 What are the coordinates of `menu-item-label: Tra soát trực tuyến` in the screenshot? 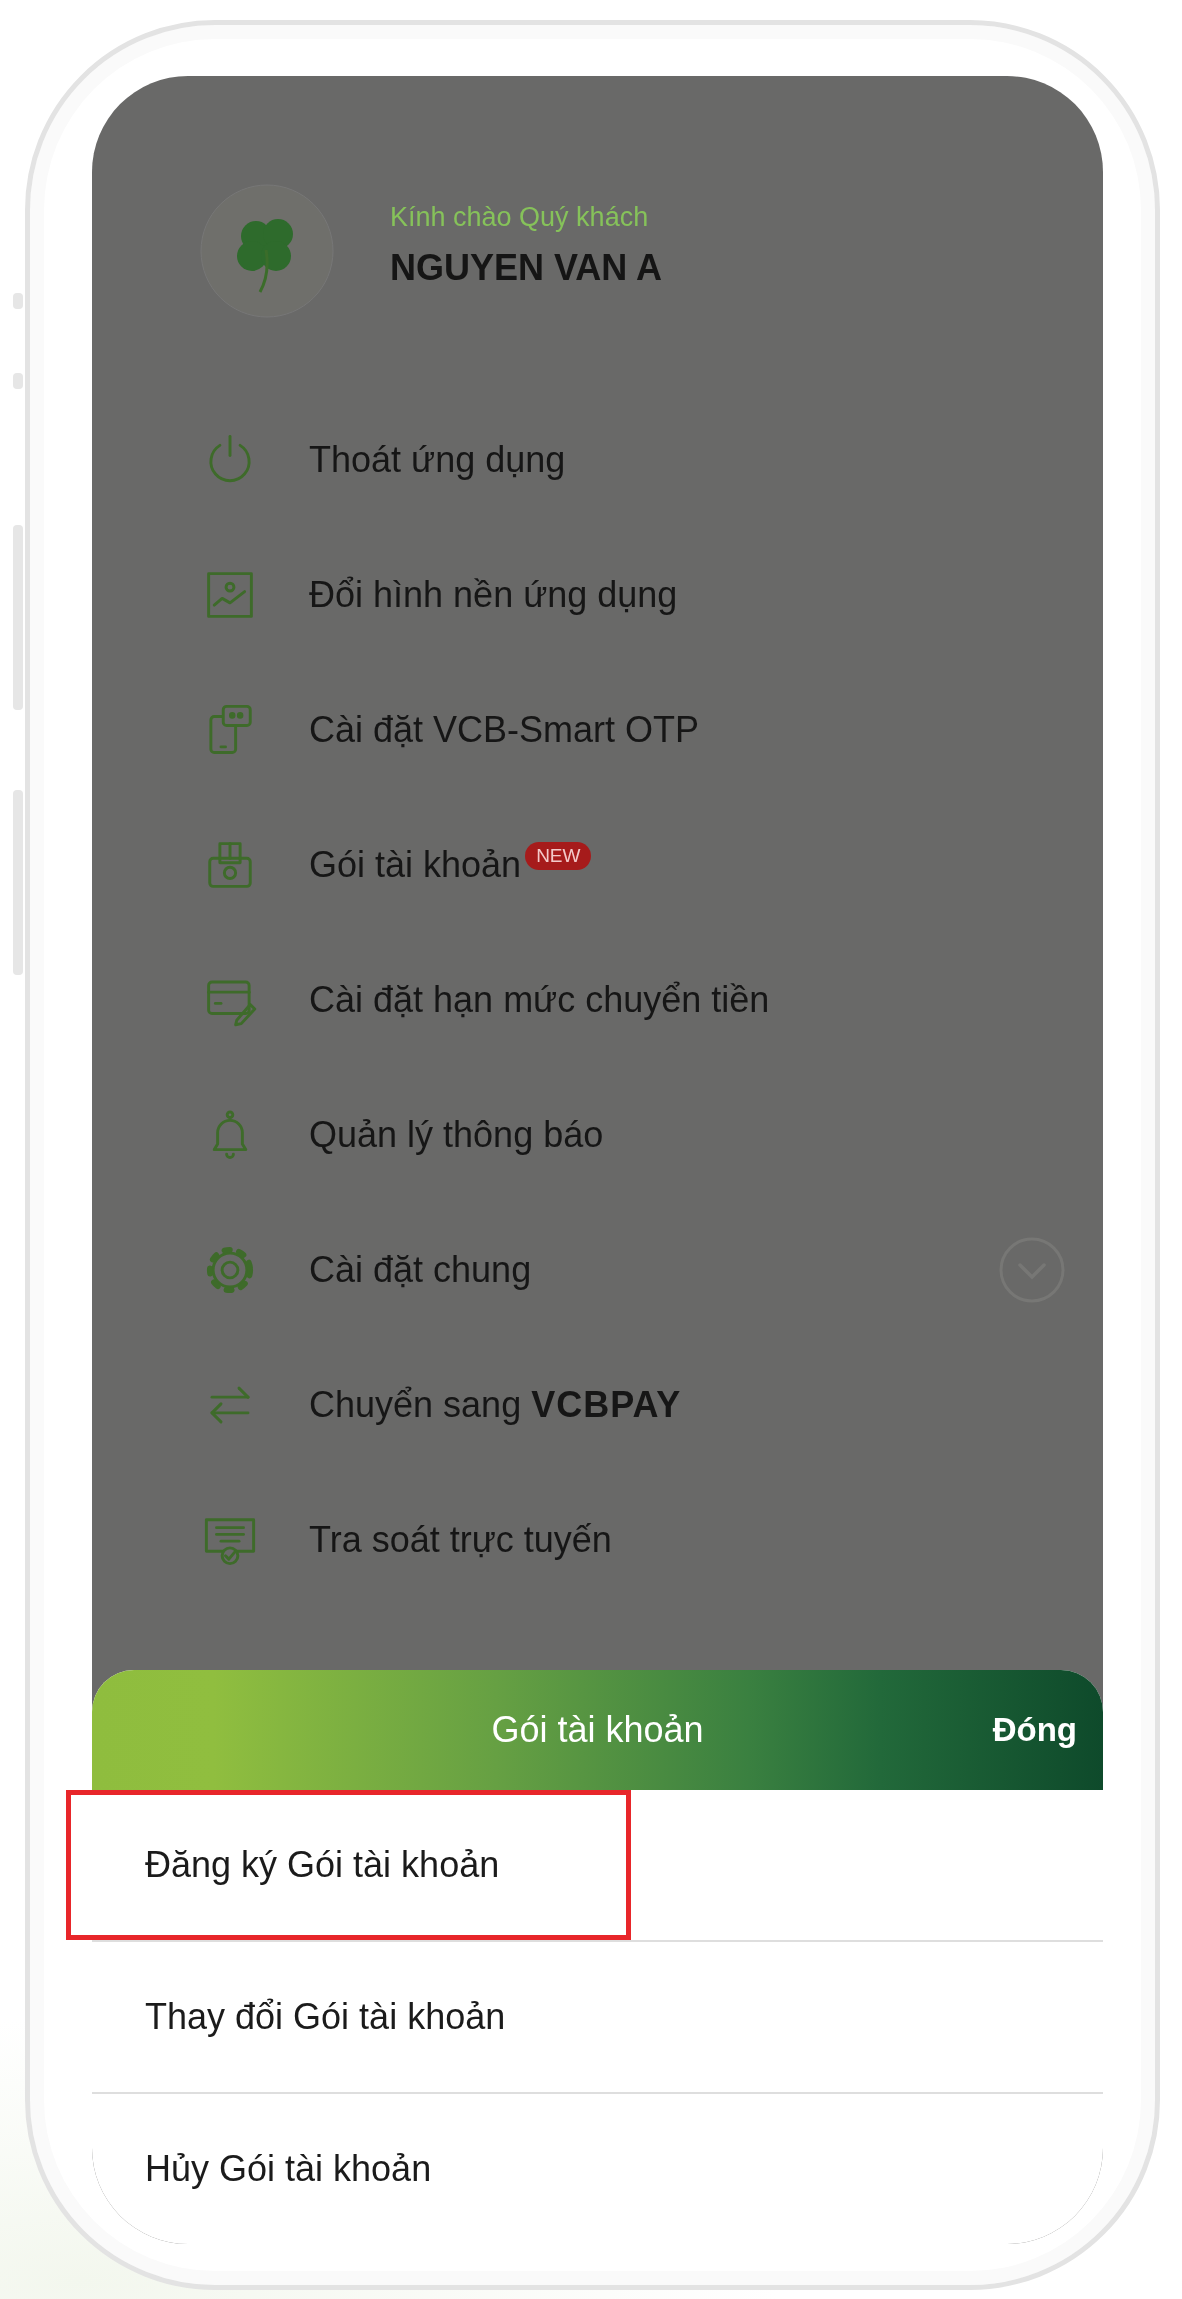 It's located at (460, 1539).